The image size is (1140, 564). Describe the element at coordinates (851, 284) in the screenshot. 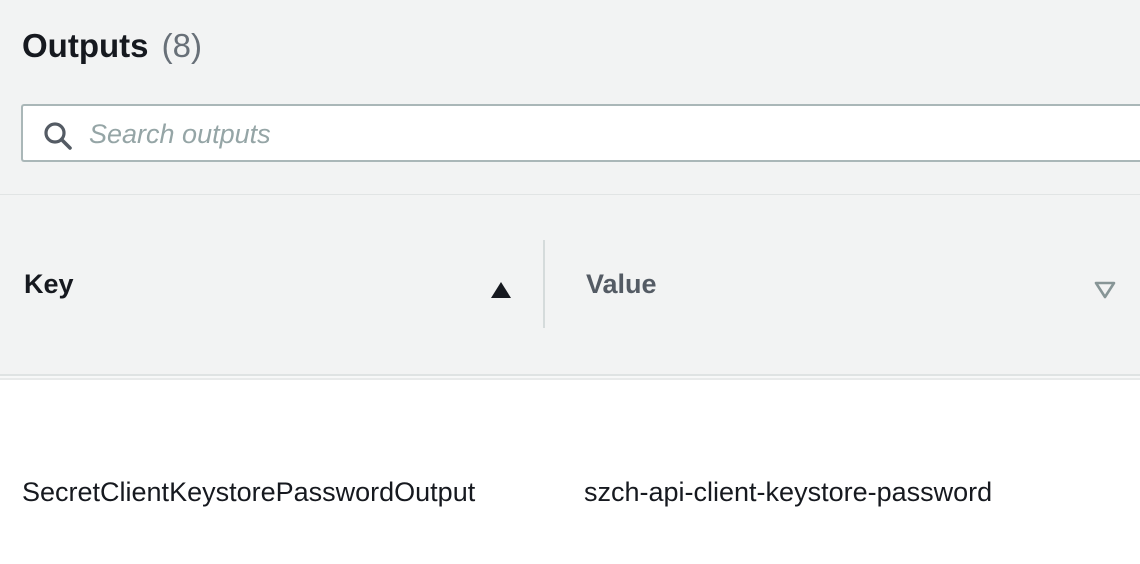

I see `column-header-value: Value` at that location.